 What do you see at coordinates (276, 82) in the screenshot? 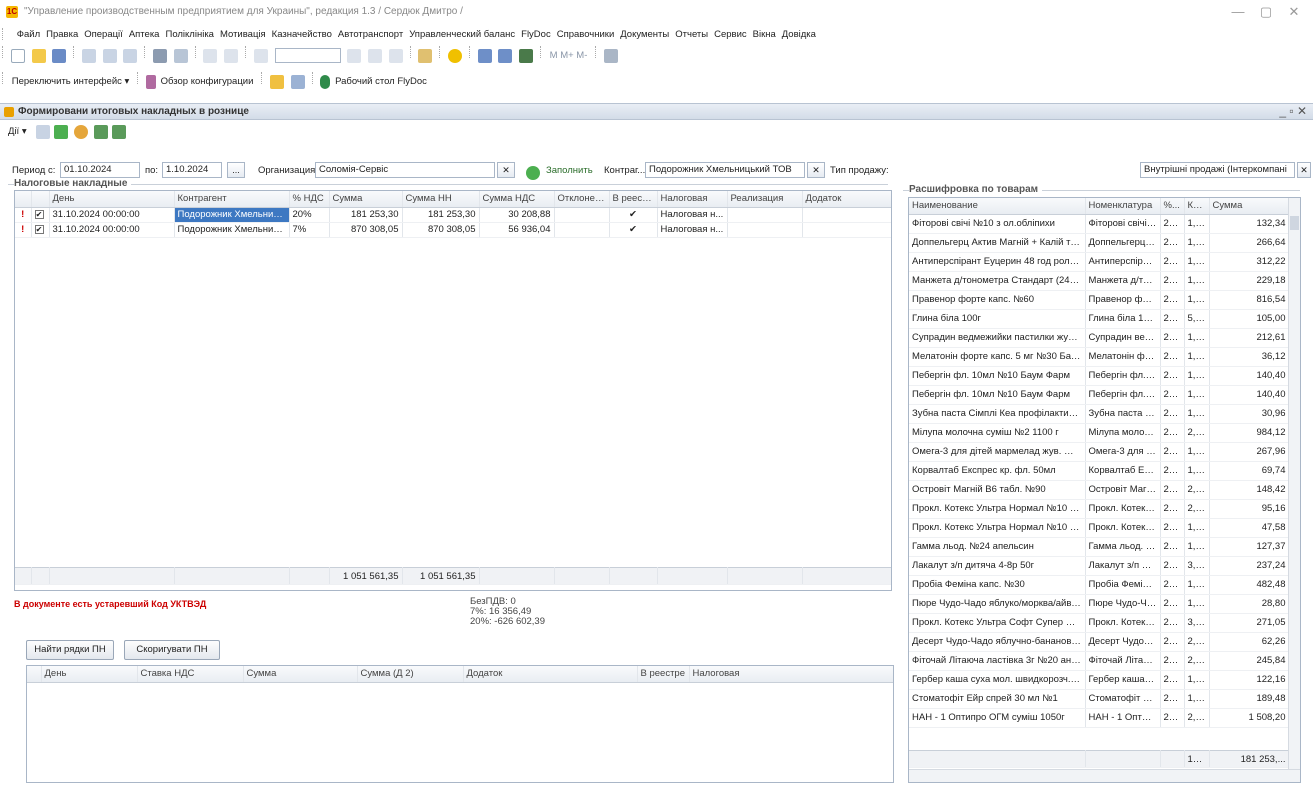
I see `arrow-icon` at bounding box center [276, 82].